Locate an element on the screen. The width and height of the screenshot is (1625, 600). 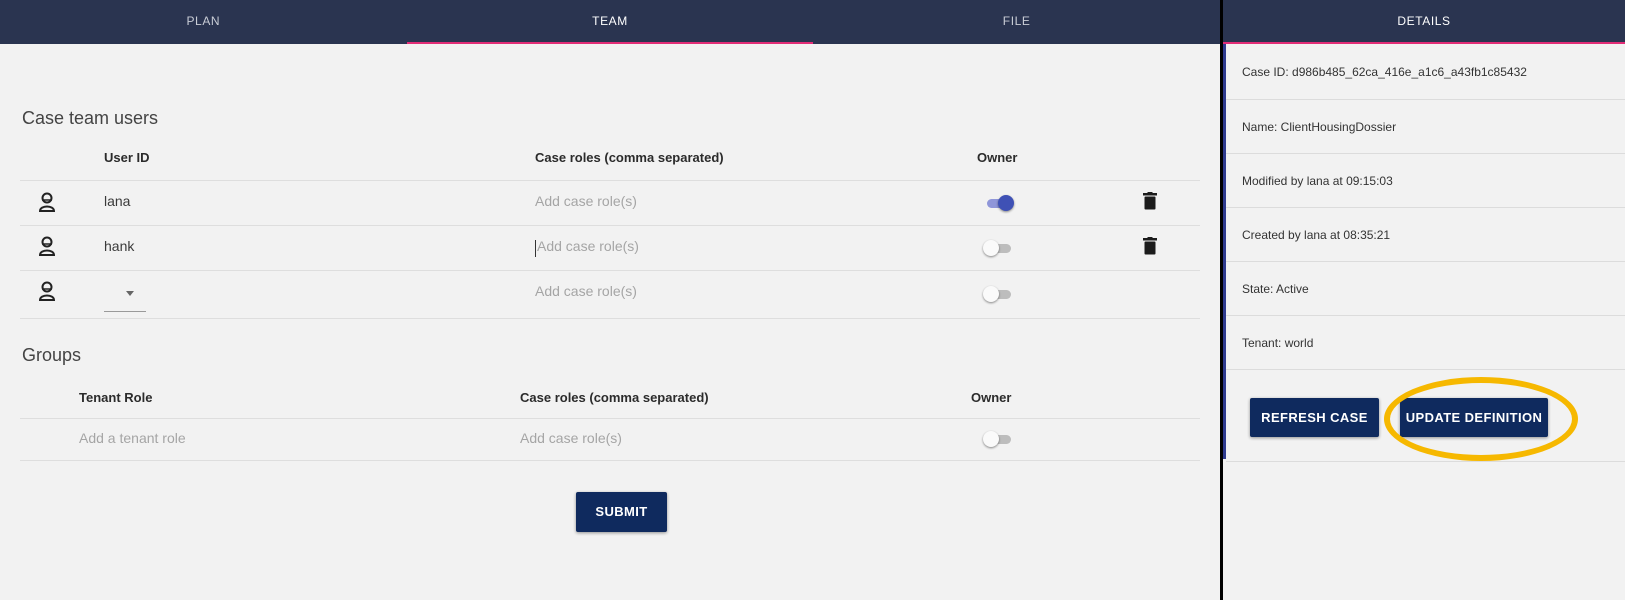
submit-button: SUBMIT is located at coordinates (621, 512).